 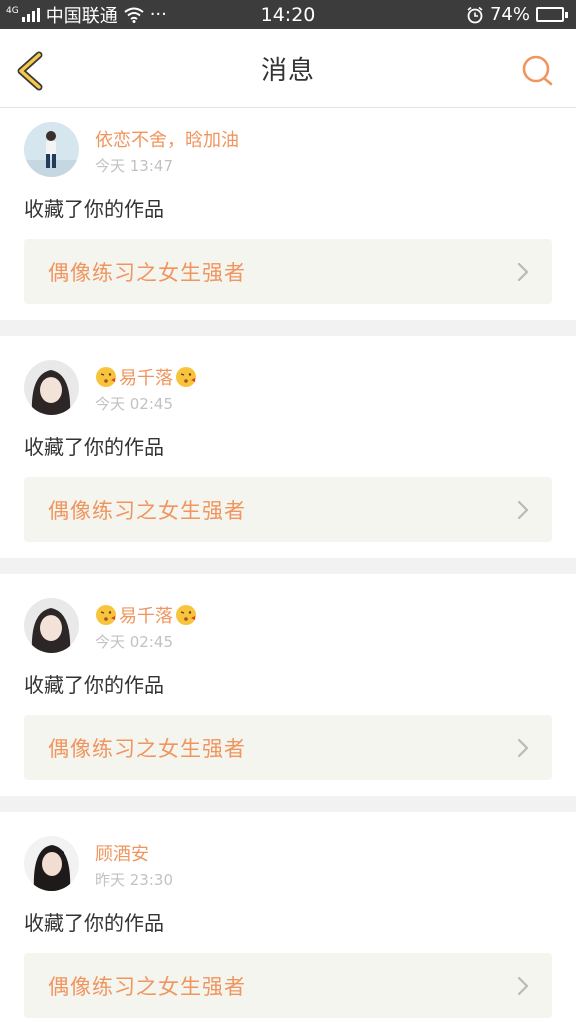 What do you see at coordinates (538, 71) in the screenshot?
I see `search-icon` at bounding box center [538, 71].